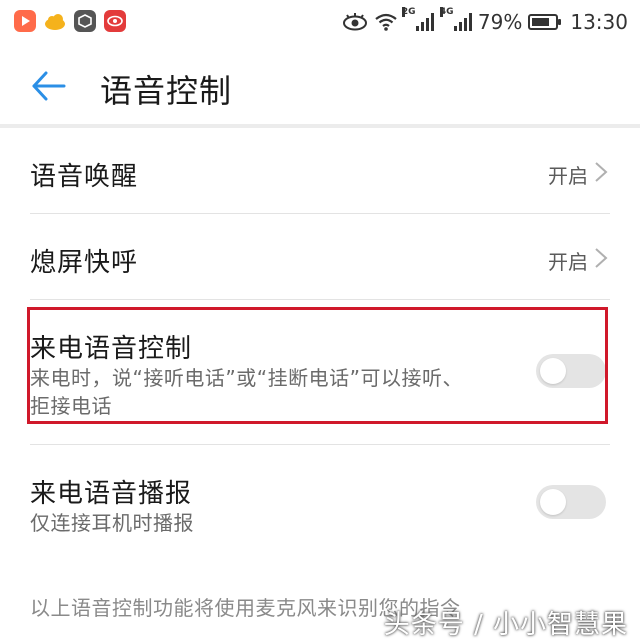  Describe the element at coordinates (354, 22) in the screenshot. I see `eye-comfort-icon` at that location.